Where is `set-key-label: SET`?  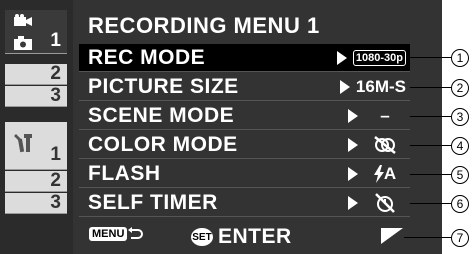 set-key-label: SET is located at coordinates (202, 237).